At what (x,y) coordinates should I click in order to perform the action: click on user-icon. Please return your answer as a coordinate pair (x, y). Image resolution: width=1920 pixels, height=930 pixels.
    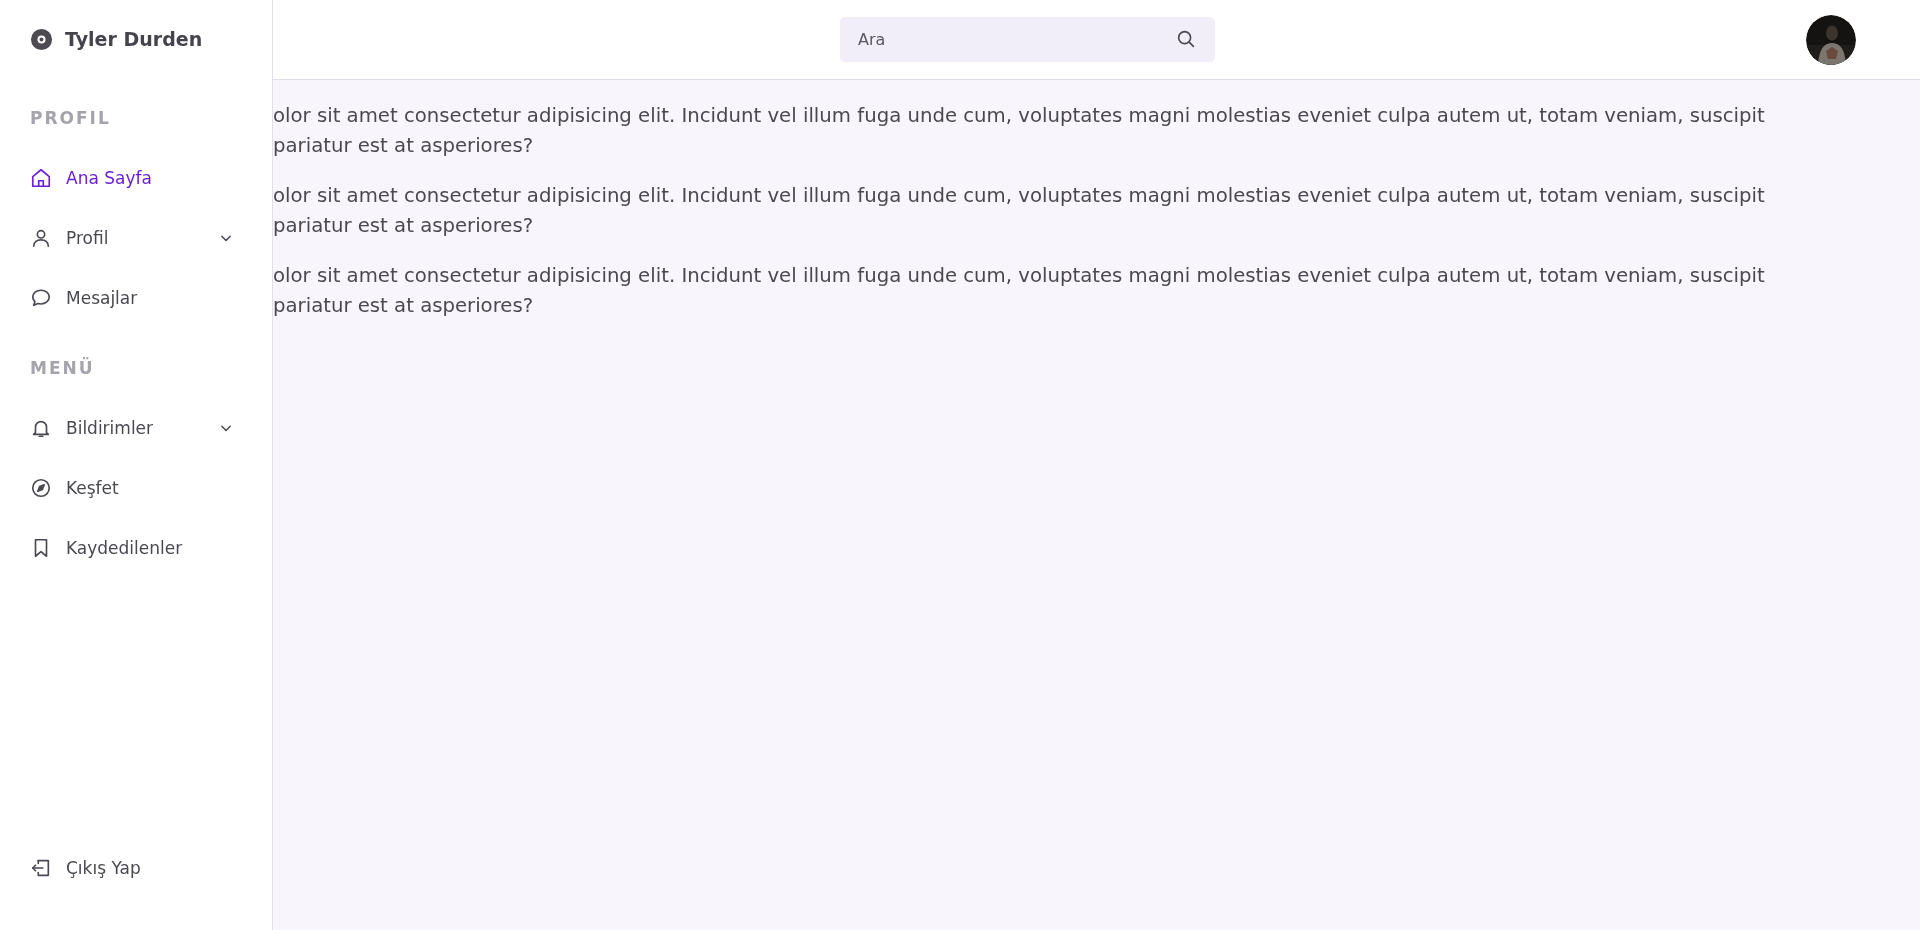
    Looking at the image, I should click on (41, 238).